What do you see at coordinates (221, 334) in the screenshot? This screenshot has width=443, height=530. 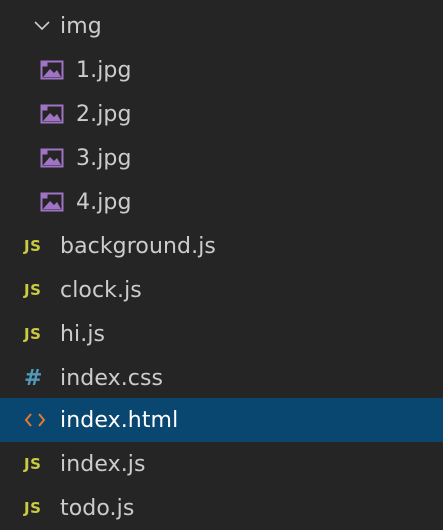 I see `file-hi-js: JS hi.js` at bounding box center [221, 334].